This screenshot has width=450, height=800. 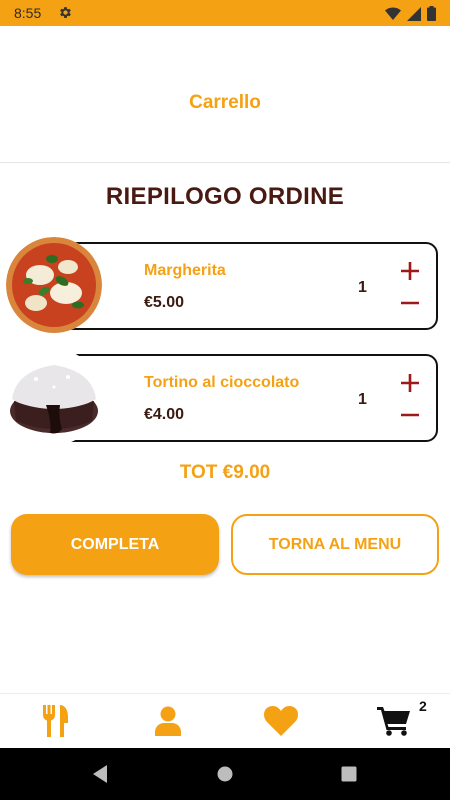 I want to click on item-price: €5.00, so click(x=164, y=302).